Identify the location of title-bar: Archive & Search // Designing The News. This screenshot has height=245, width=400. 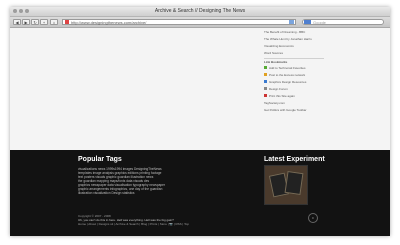
(200, 12).